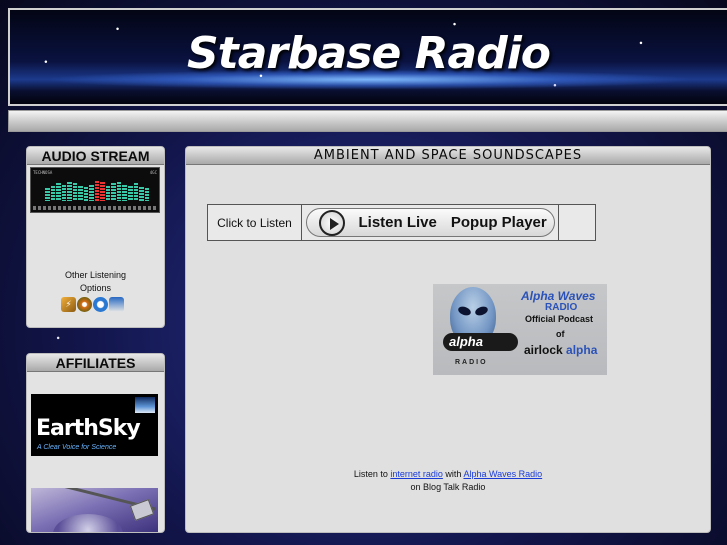  Describe the element at coordinates (153, 172) in the screenshot. I see `player-format-label: 4GC` at that location.